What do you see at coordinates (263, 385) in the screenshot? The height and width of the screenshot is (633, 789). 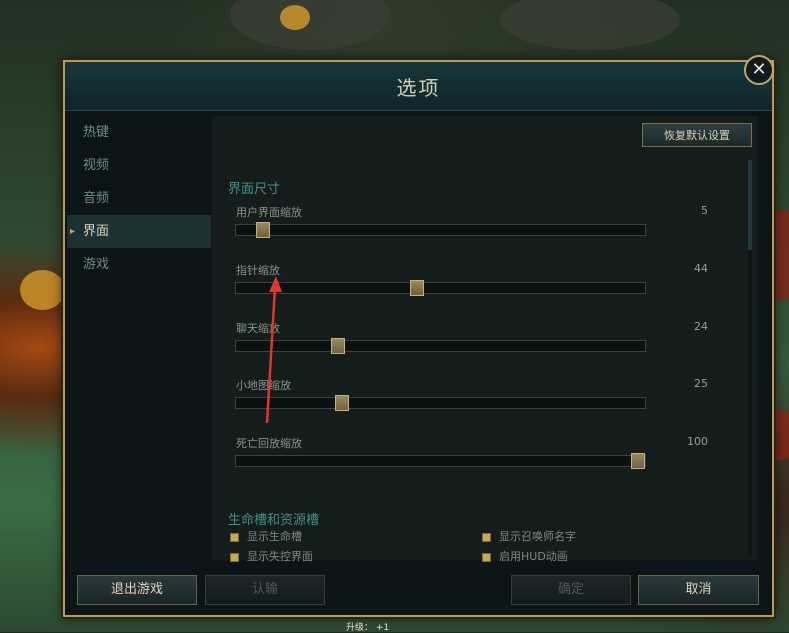 I see `slider-label-minimap-scale: 小地图缩放` at bounding box center [263, 385].